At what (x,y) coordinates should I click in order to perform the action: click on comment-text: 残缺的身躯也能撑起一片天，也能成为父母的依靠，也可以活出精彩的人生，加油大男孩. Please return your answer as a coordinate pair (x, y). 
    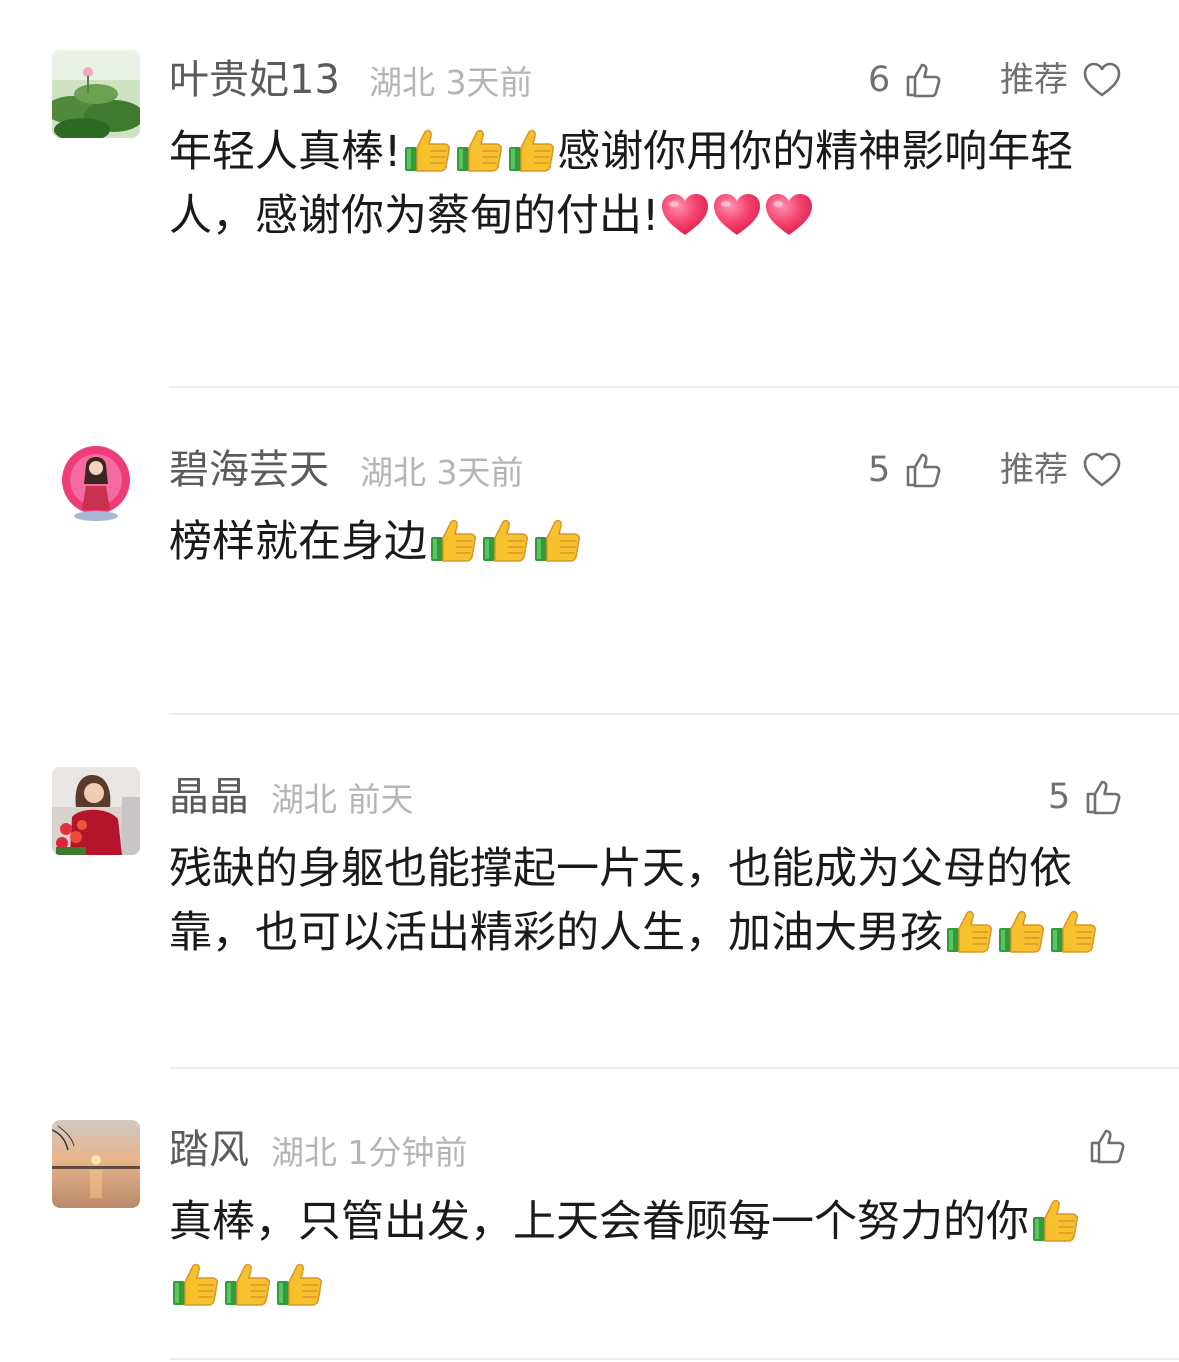
    Looking at the image, I should click on (649, 901).